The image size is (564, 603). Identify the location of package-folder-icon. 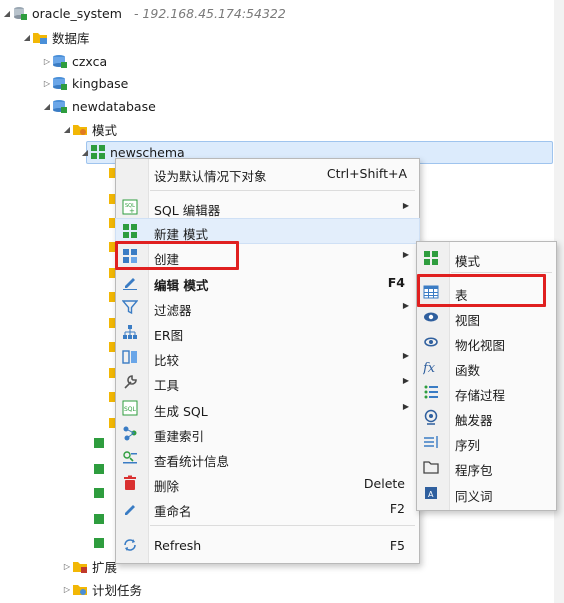
(431, 467).